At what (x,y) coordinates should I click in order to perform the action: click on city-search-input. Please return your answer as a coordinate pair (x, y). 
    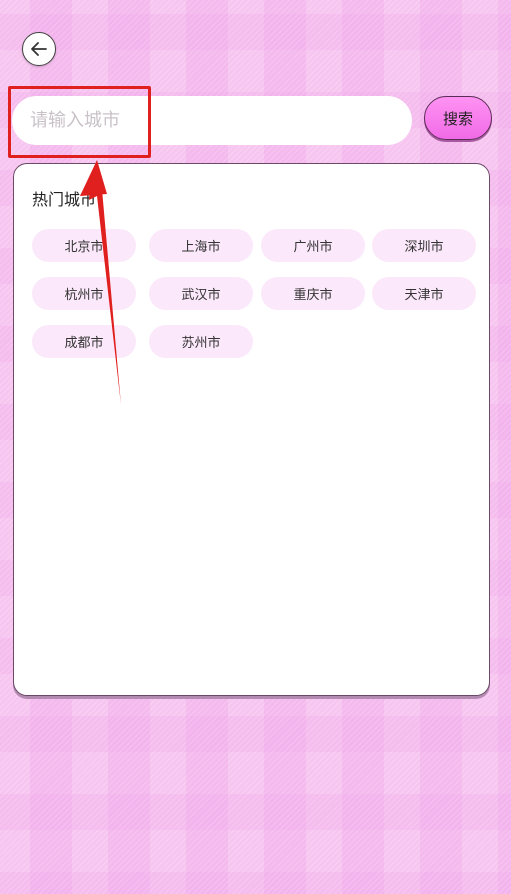
    Looking at the image, I should click on (212, 120).